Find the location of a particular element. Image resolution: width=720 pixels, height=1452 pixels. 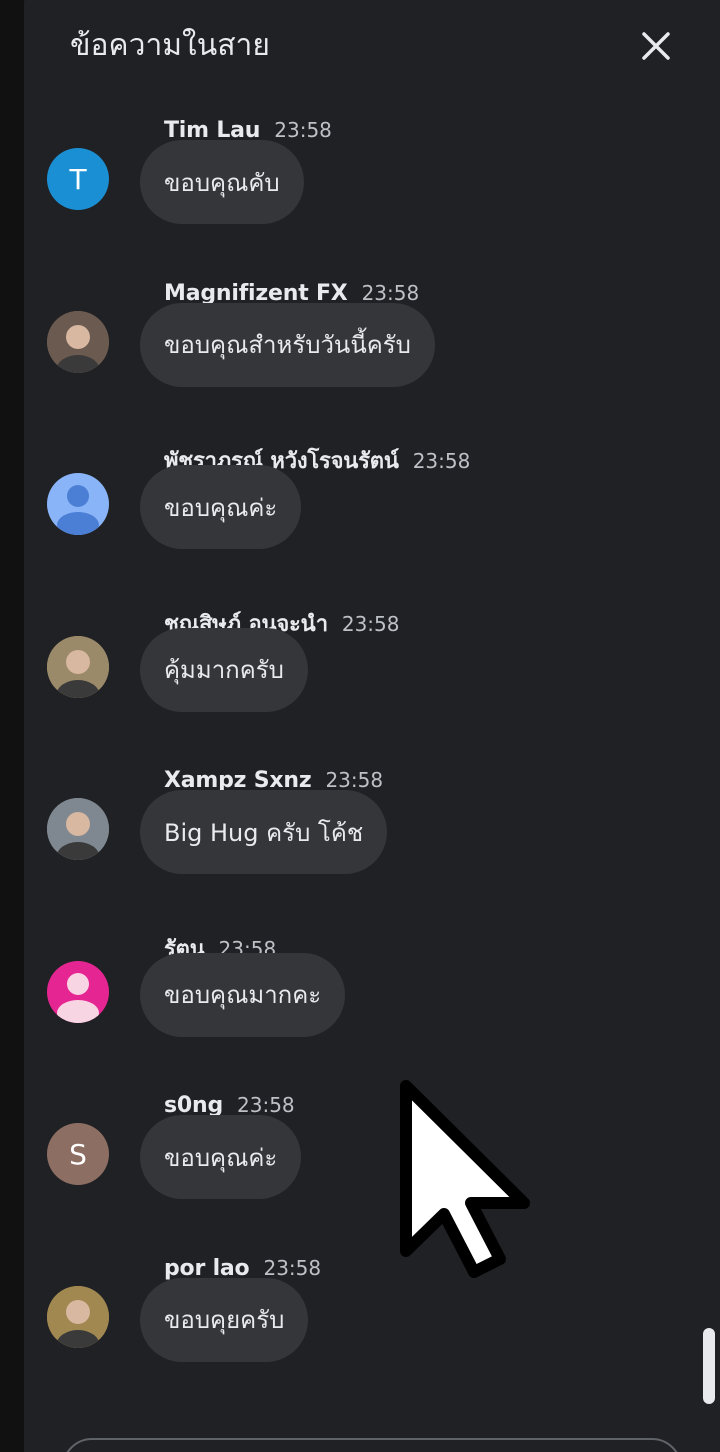

message-bubble: ขอบคุณสำหรับวันนี้ครับ is located at coordinates (287, 344).